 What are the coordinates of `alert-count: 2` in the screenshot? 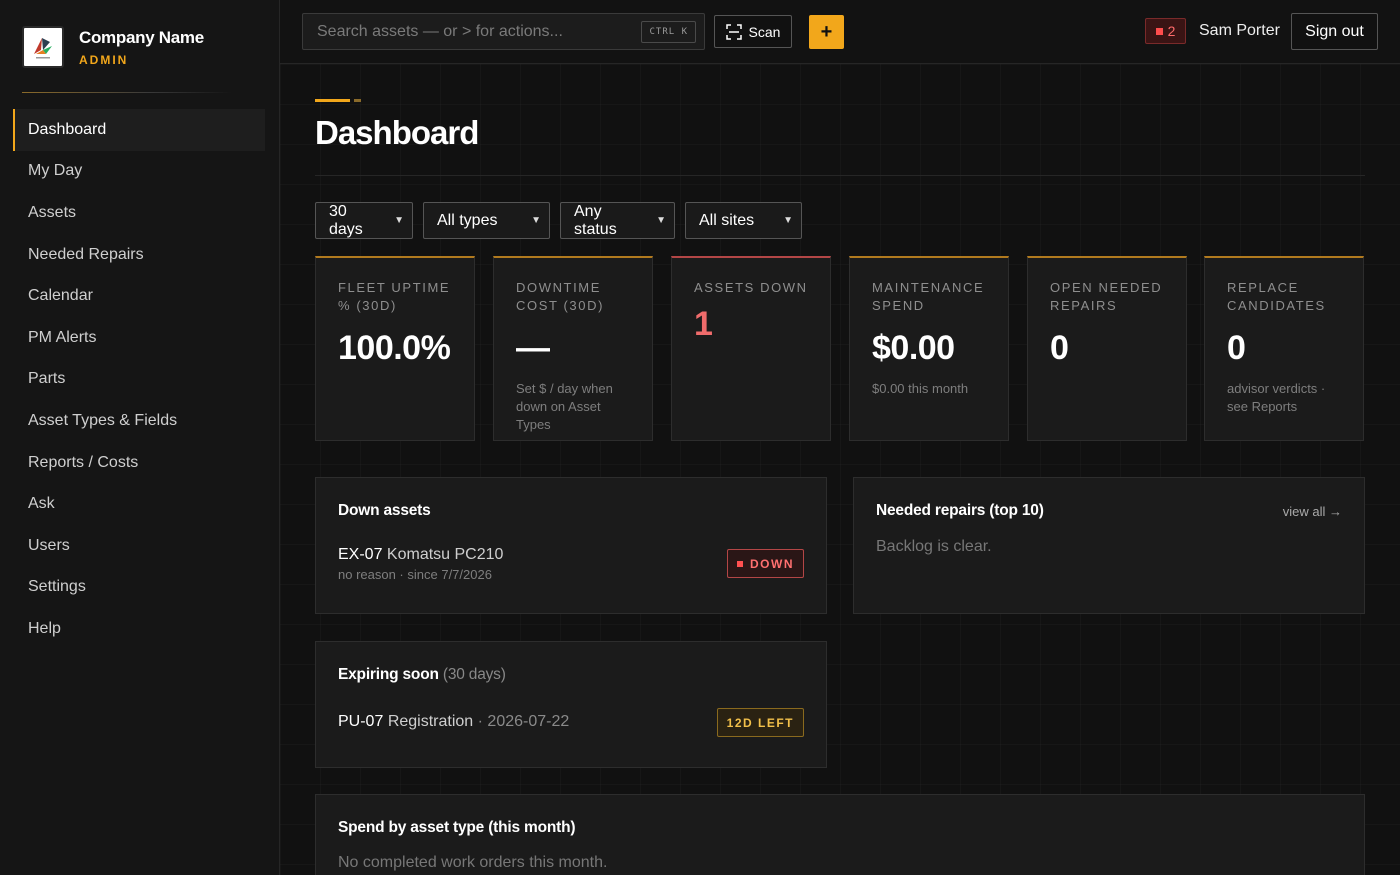 It's located at (1171, 31).